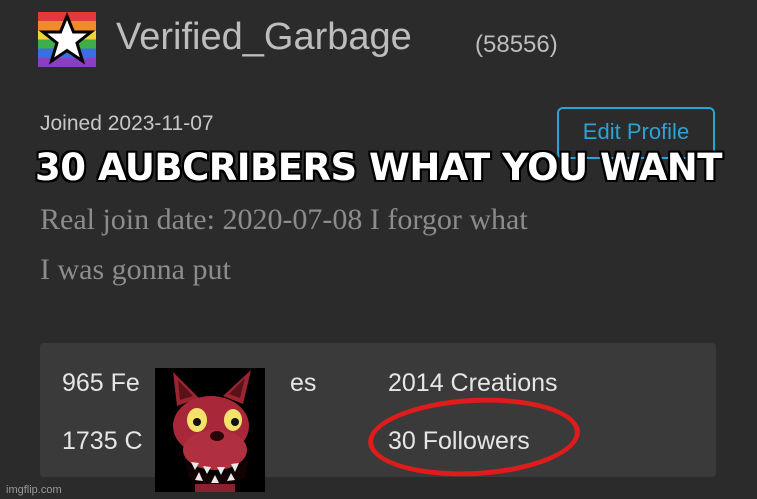  What do you see at coordinates (34, 490) in the screenshot?
I see `imgflip-watermark: imgflip.com` at bounding box center [34, 490].